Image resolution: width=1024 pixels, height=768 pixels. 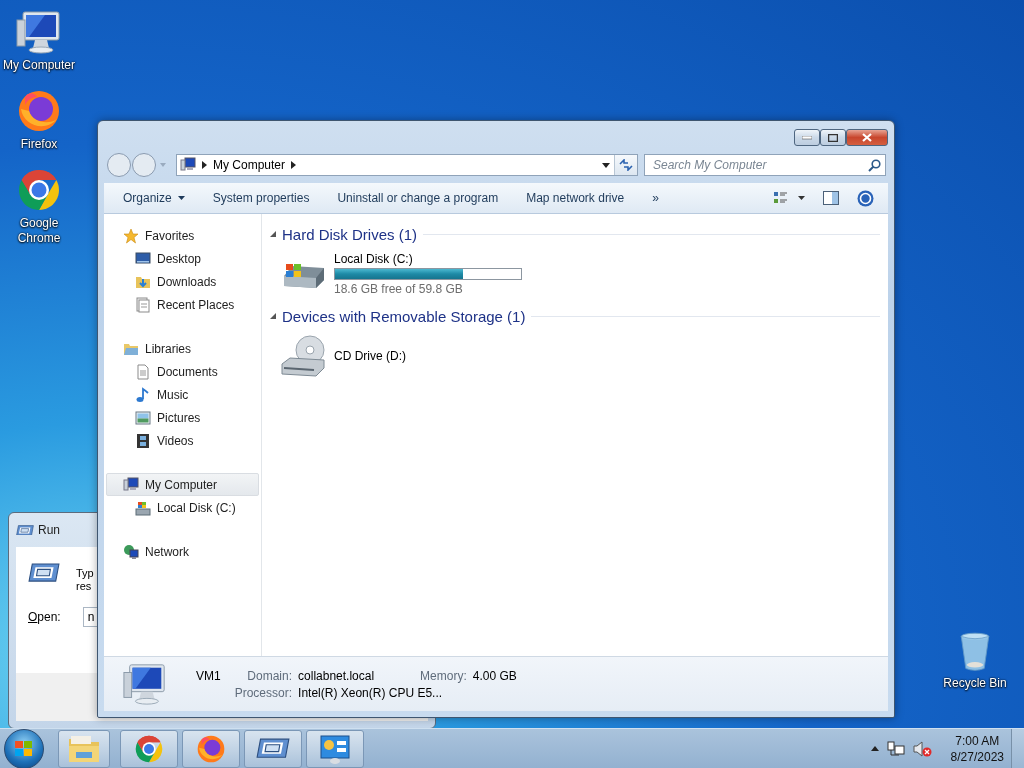 I want to click on minimize-button, so click(x=807, y=137).